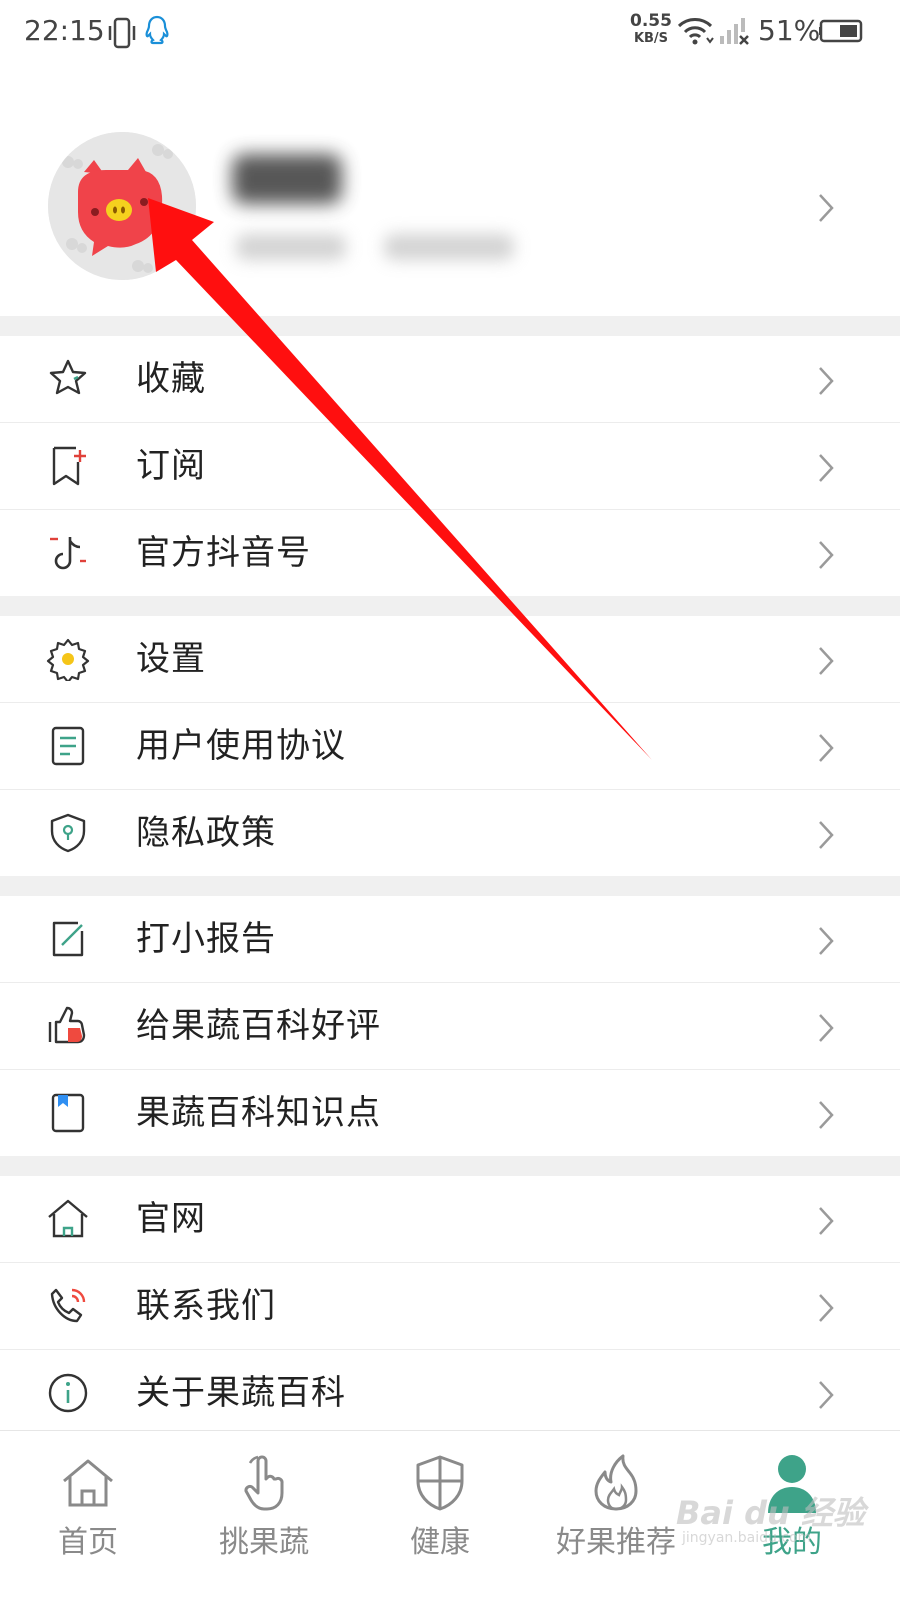  Describe the element at coordinates (450, 659) in the screenshot. I see `menu-item-settings: 设置` at that location.